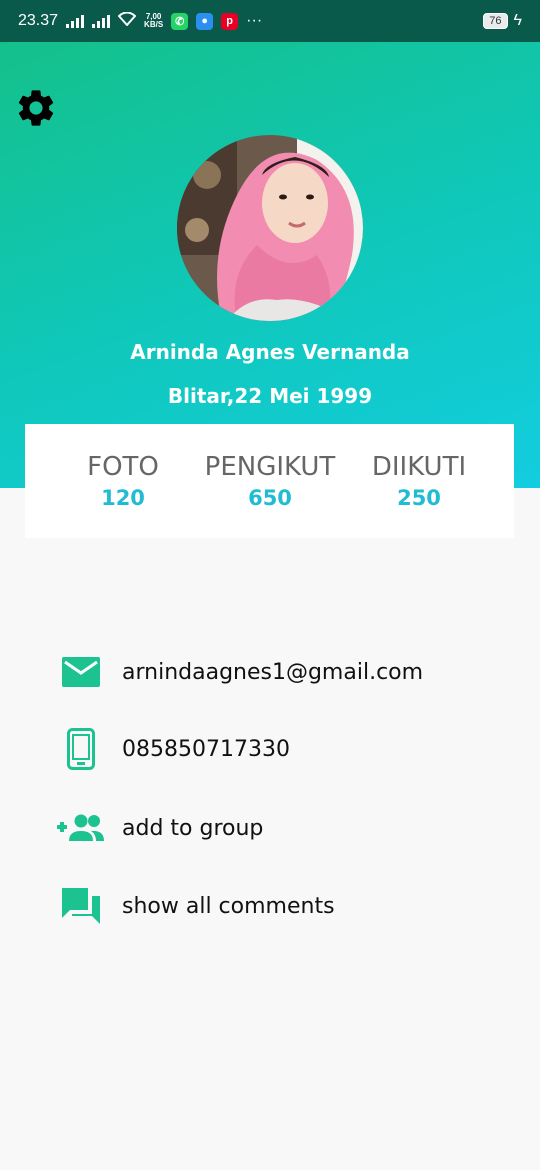  I want to click on stats-card: FOTO 120 PENGIKUT 650 DIIKUTI 250, so click(269, 481).